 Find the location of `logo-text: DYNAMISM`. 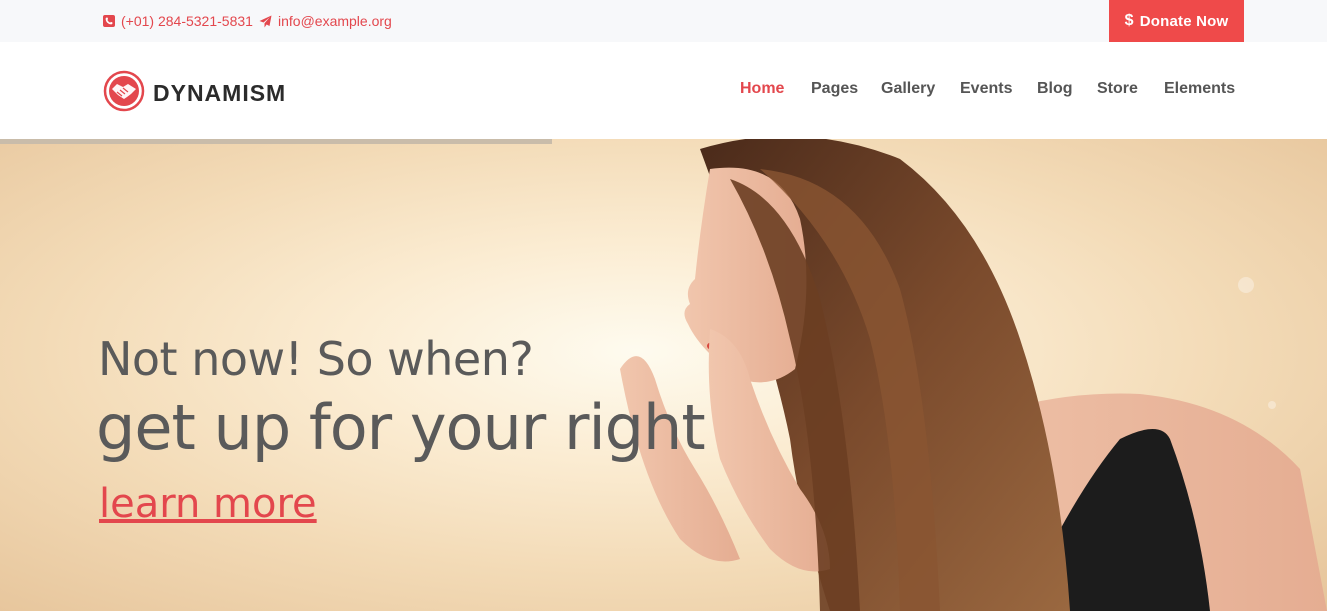

logo-text: DYNAMISM is located at coordinates (220, 93).